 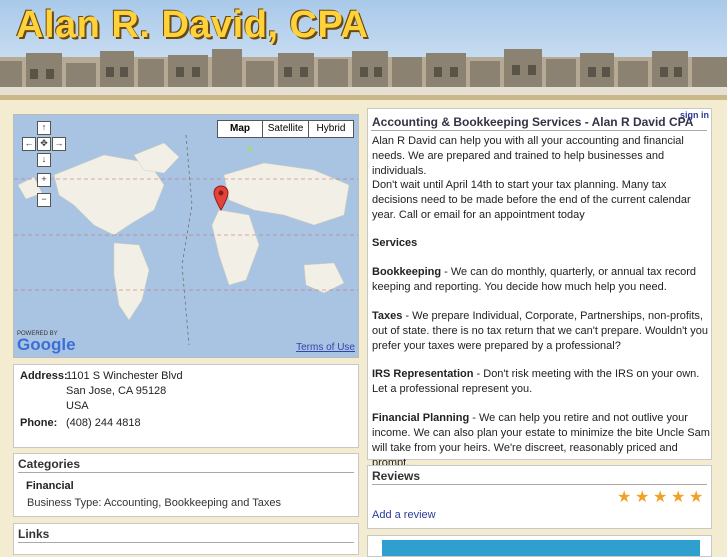 I want to click on bottom-widget-bar, so click(x=541, y=548).